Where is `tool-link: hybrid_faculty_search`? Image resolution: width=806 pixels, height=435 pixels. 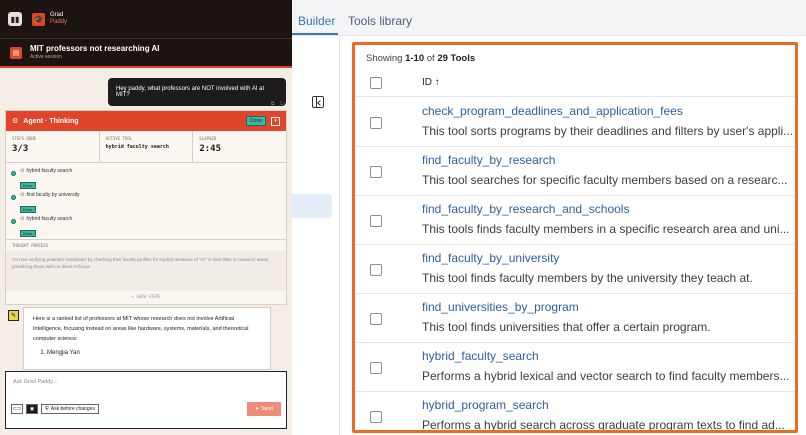 tool-link: hybrid_faculty_search is located at coordinates (480, 356).